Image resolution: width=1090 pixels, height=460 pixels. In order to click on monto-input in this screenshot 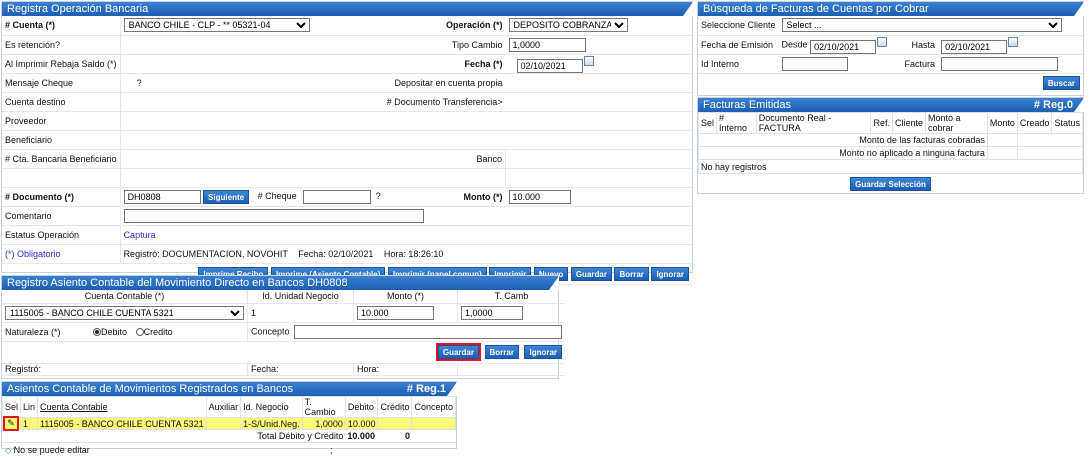, I will do `click(539, 196)`.